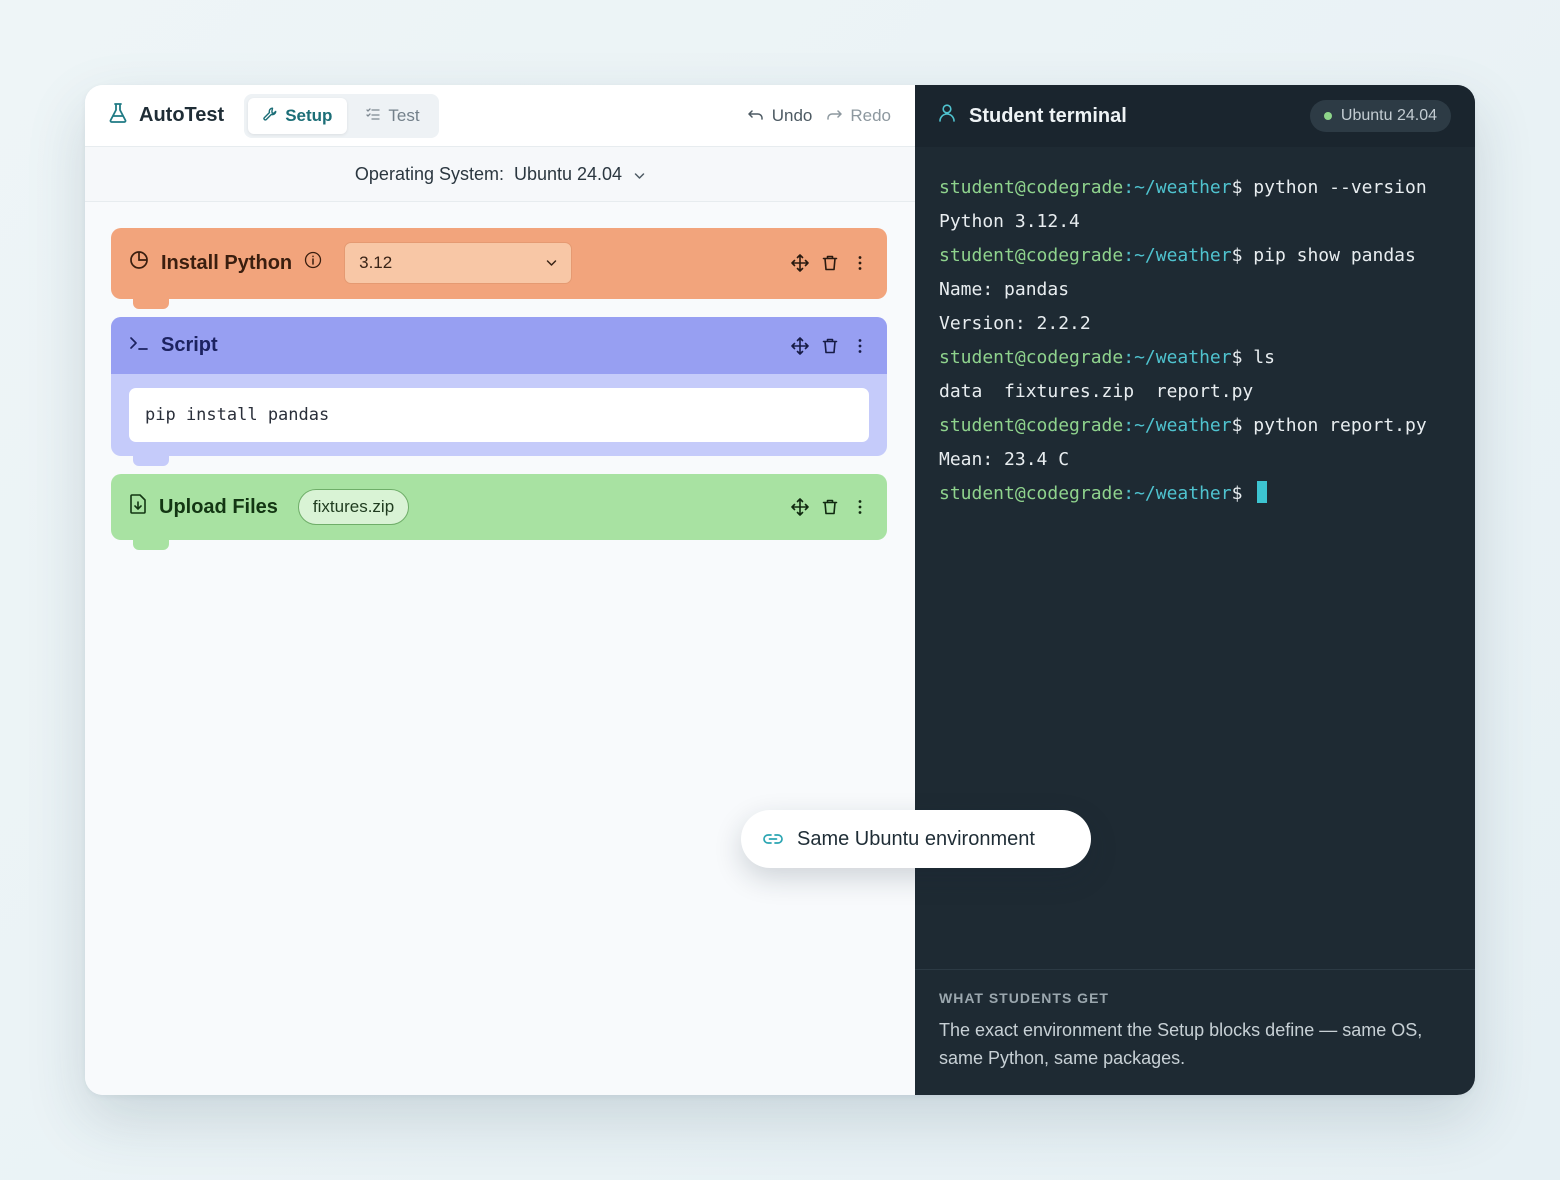 Image resolution: width=1560 pixels, height=1180 pixels. Describe the element at coordinates (353, 507) in the screenshot. I see `file-chip: fixtures.zip` at that location.